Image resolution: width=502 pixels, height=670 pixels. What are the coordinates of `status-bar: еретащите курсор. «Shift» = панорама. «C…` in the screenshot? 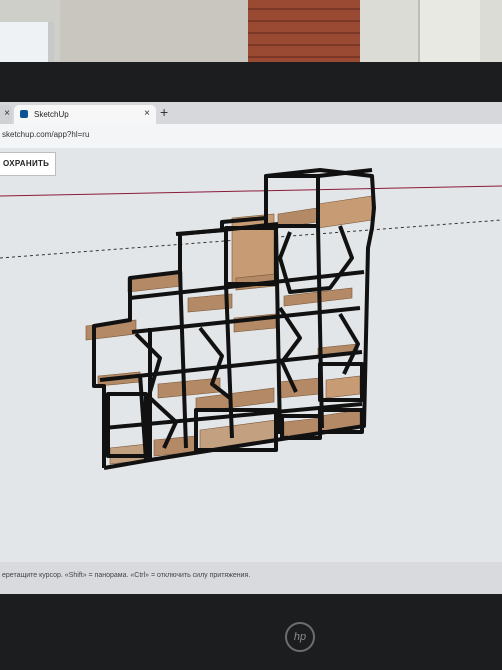 It's located at (251, 578).